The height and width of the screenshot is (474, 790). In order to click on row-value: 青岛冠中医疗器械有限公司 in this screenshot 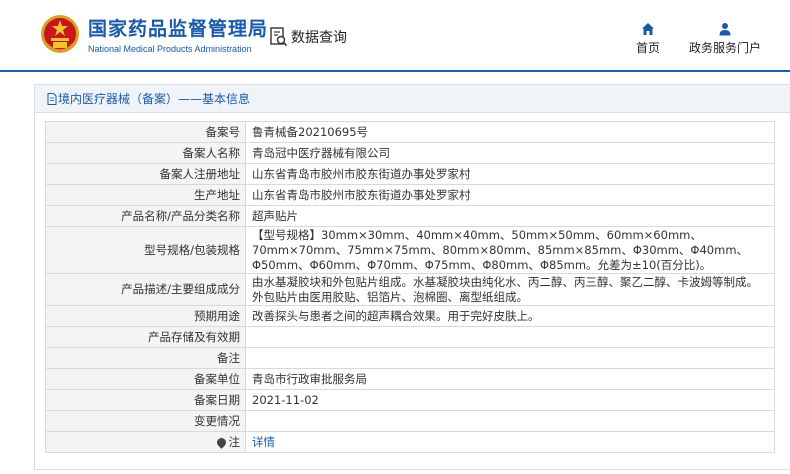, I will do `click(510, 153)`.